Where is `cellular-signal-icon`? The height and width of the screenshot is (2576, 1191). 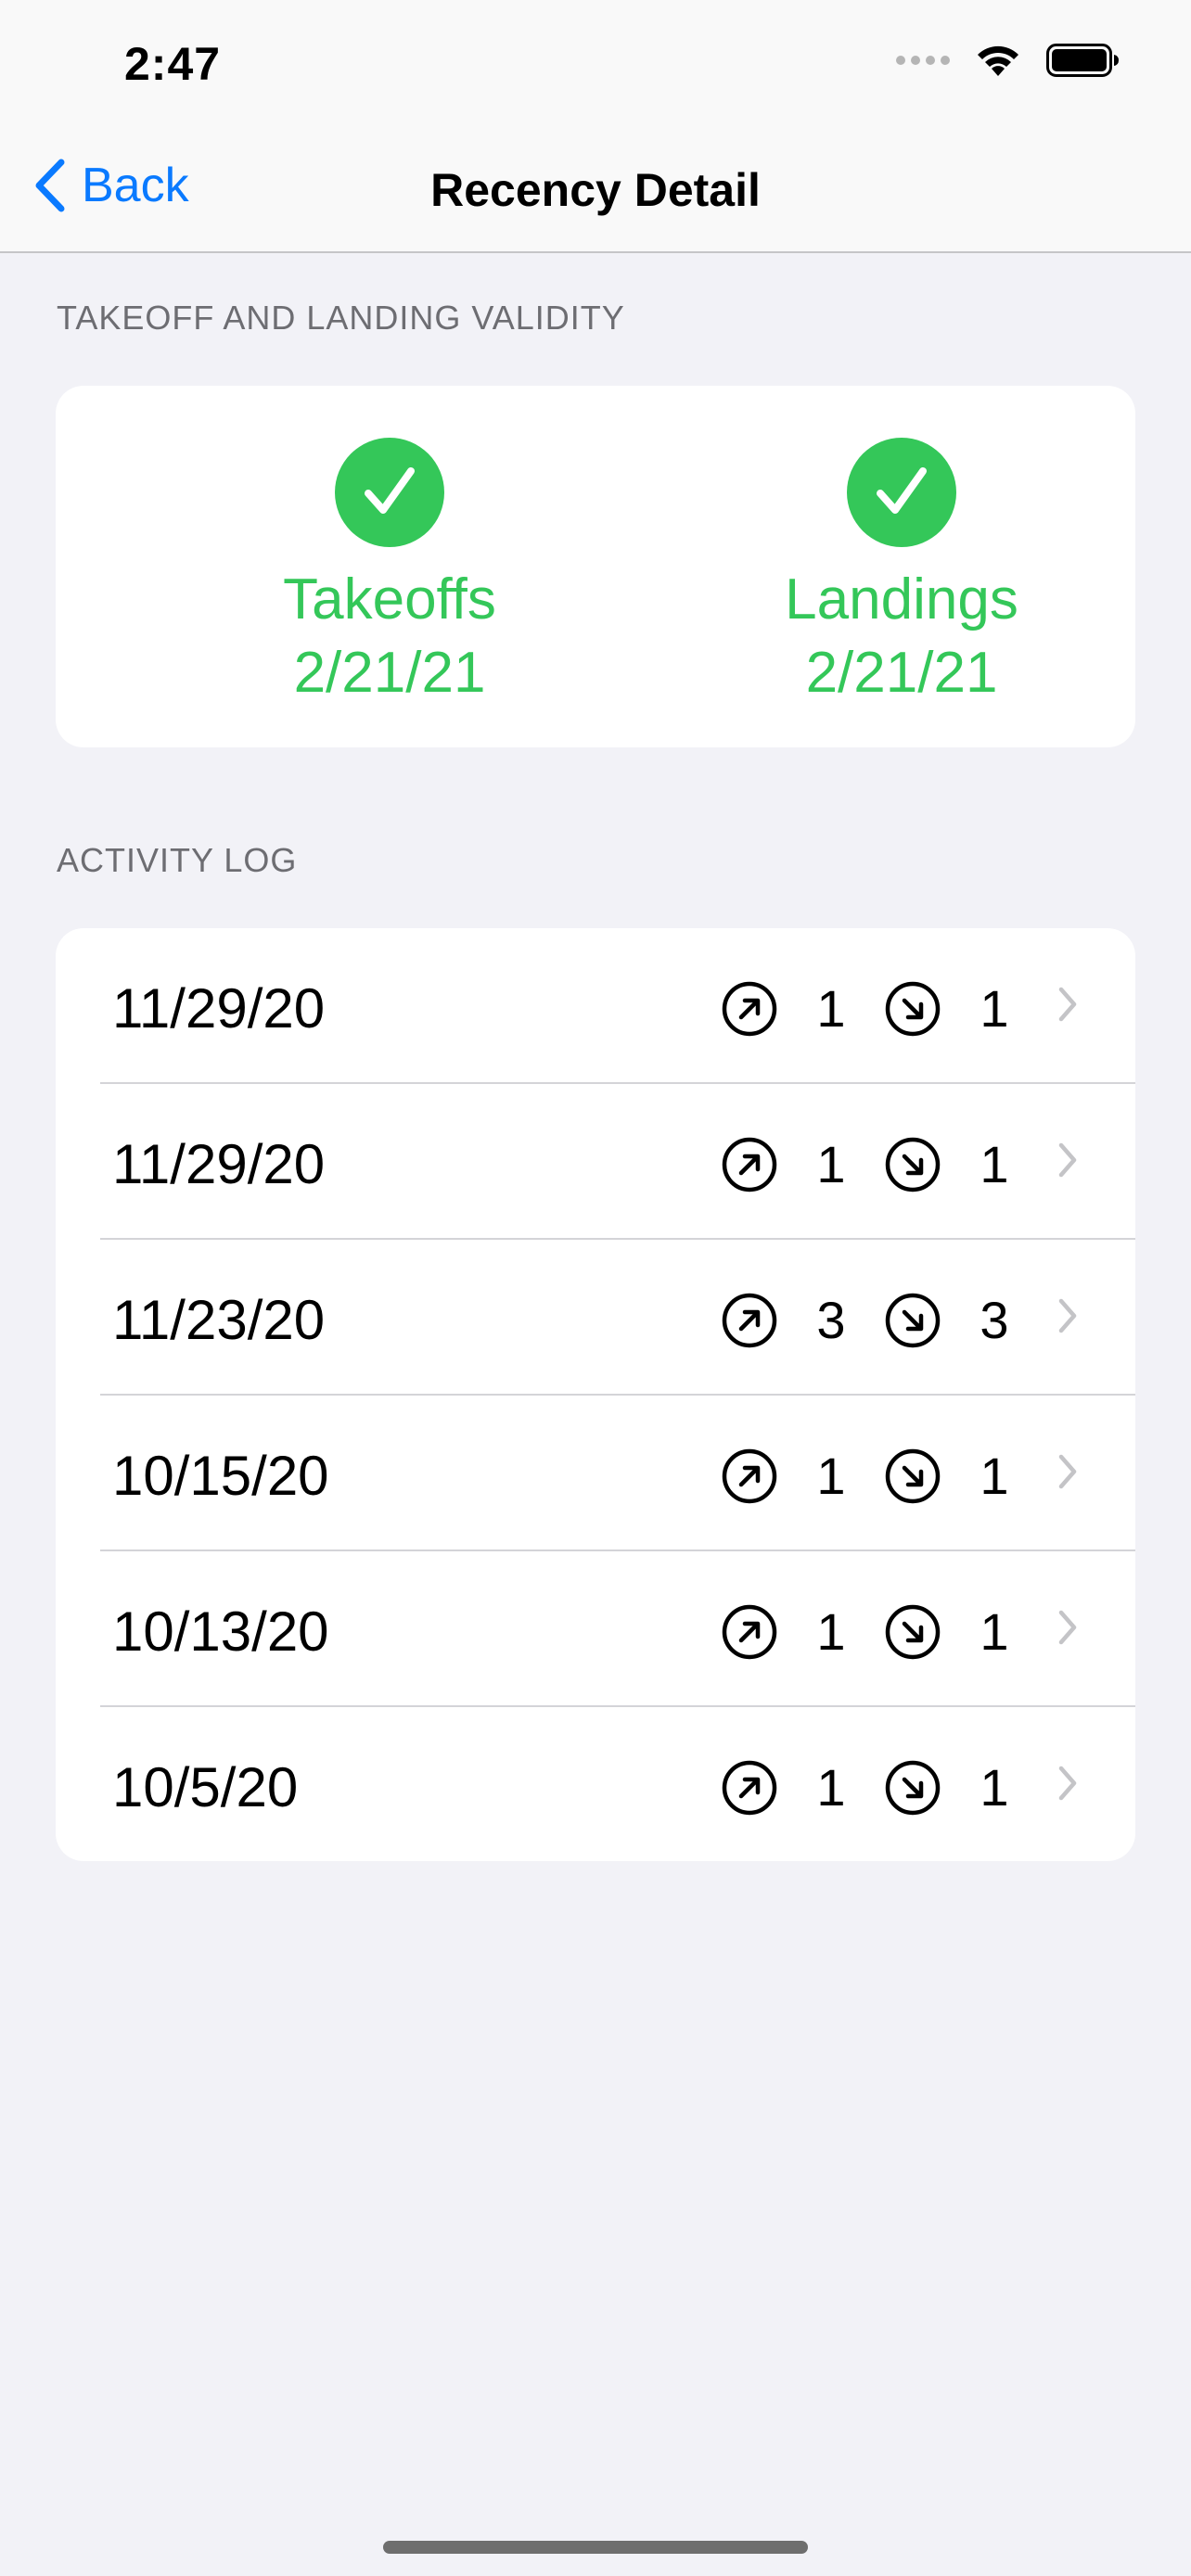
cellular-signal-icon is located at coordinates (923, 61).